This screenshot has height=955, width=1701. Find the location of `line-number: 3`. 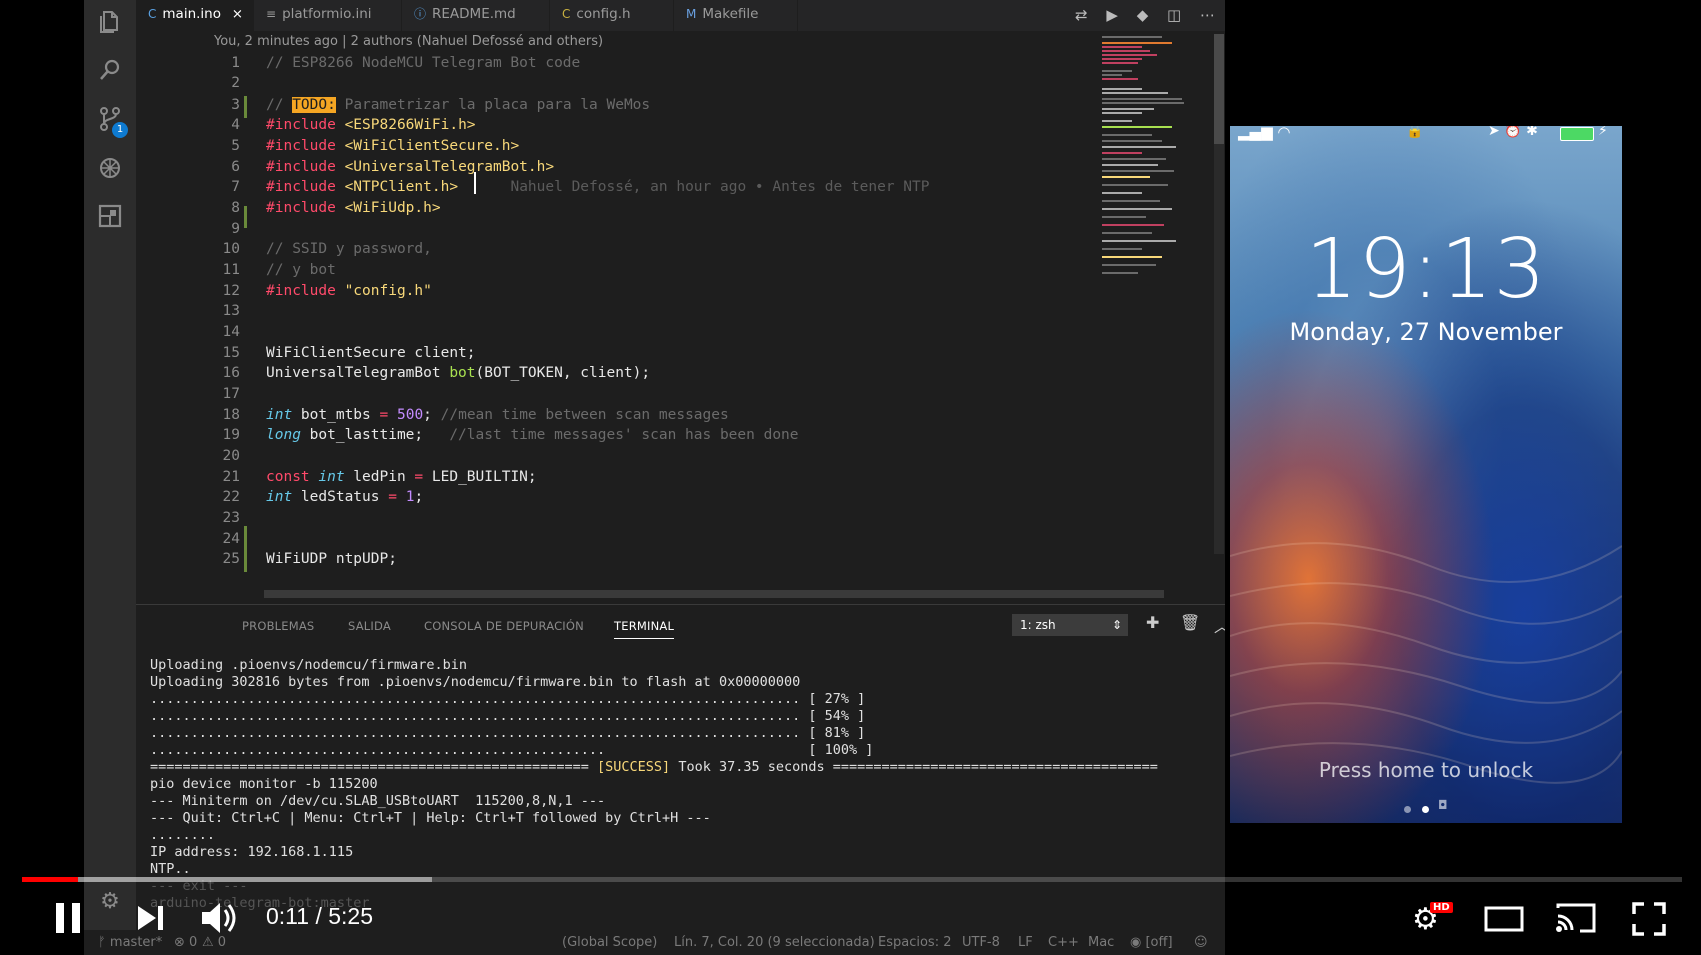

line-number: 3 is located at coordinates (235, 105).